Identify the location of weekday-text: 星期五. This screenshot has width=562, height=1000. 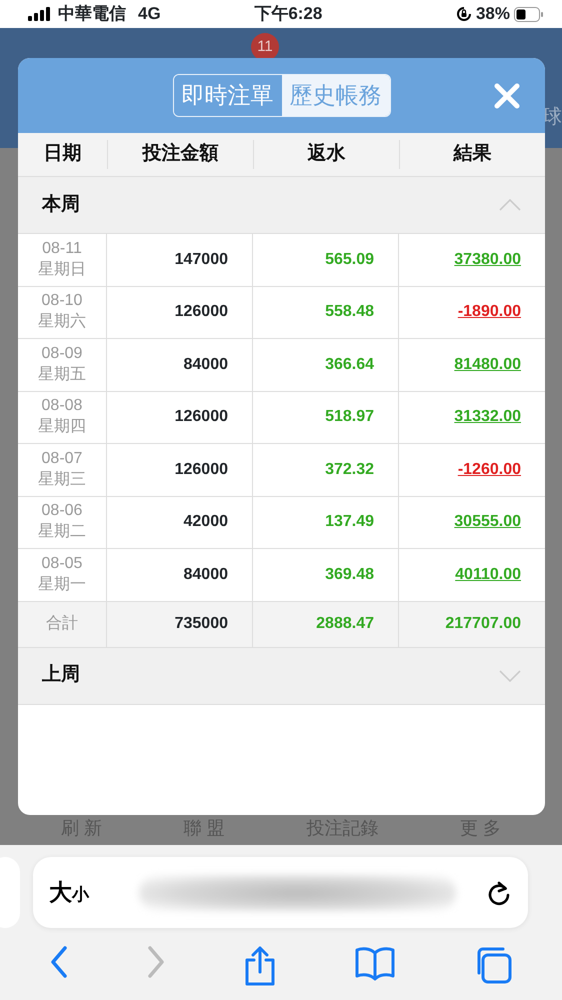
(62, 374).